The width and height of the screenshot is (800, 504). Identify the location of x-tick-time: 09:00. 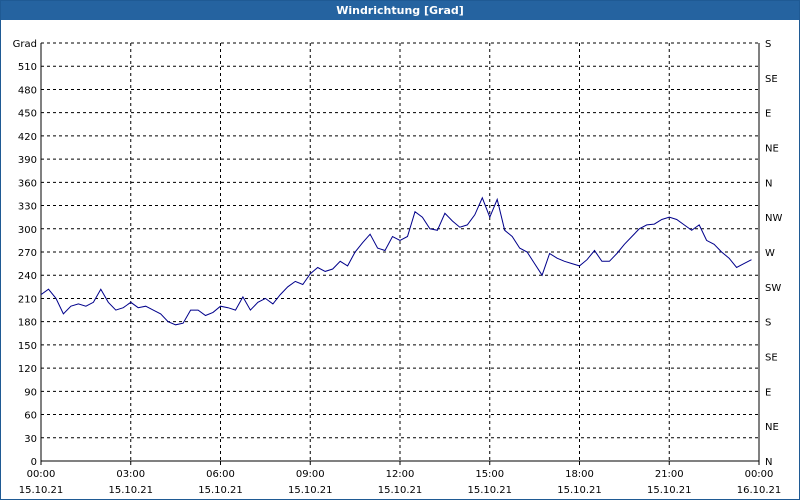
(310, 474).